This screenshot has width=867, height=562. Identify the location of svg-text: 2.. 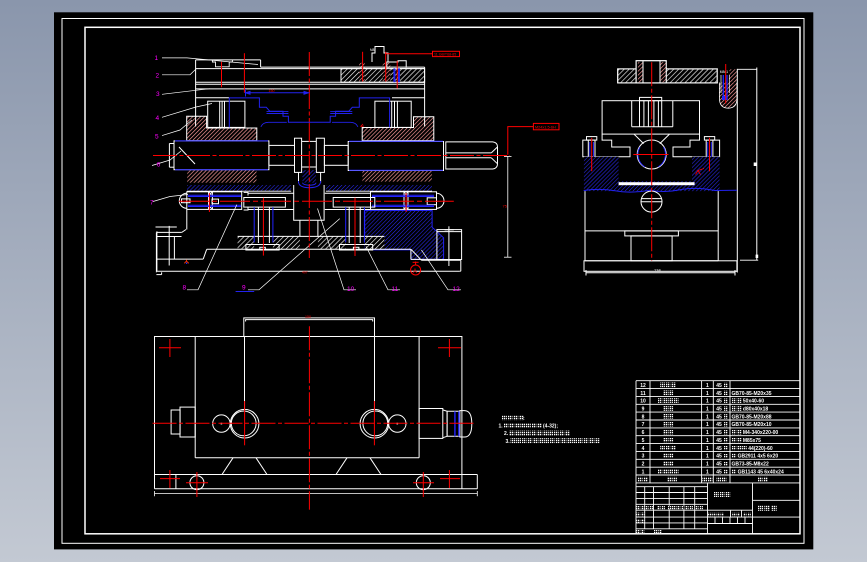
(506, 434).